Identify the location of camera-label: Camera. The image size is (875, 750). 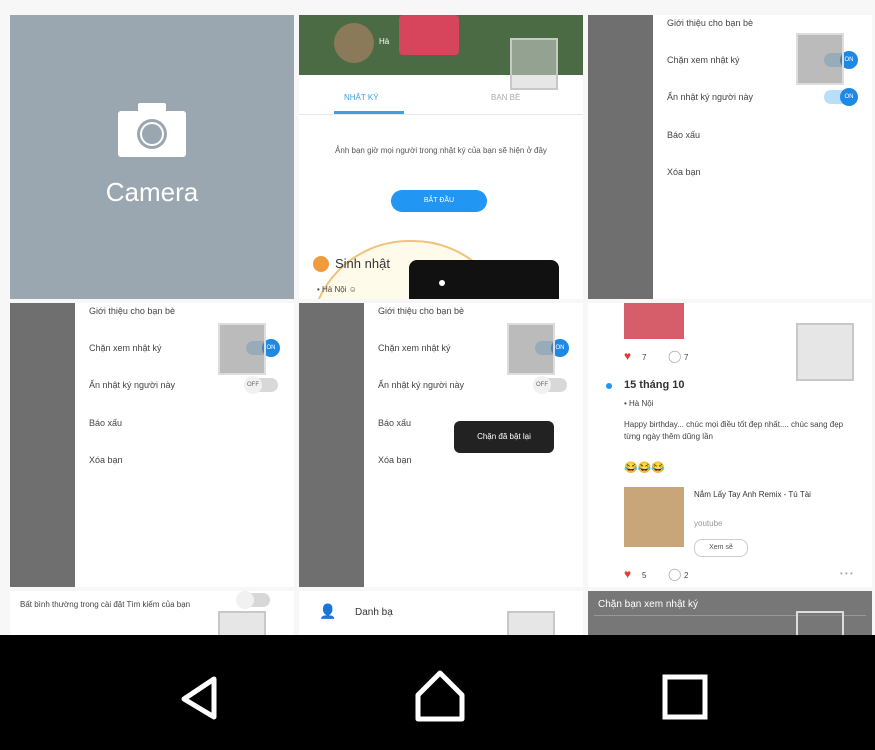
(152, 192).